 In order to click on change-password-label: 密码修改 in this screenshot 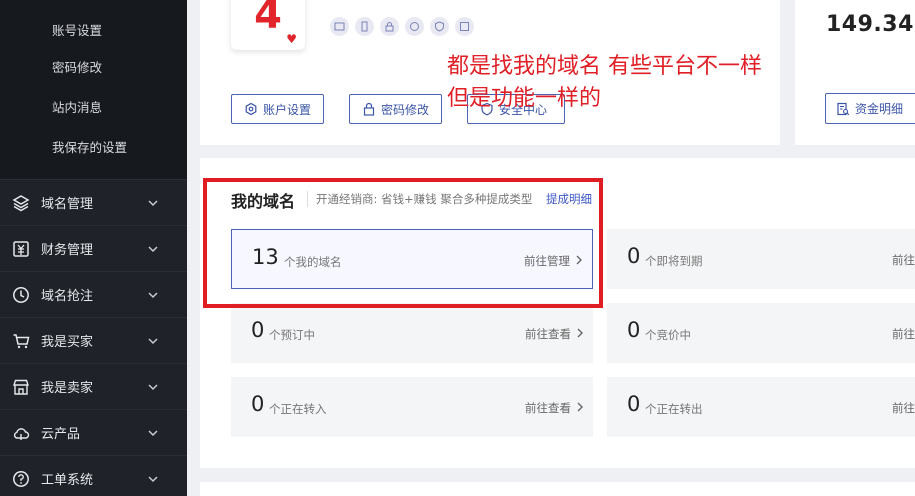, I will do `click(405, 109)`.